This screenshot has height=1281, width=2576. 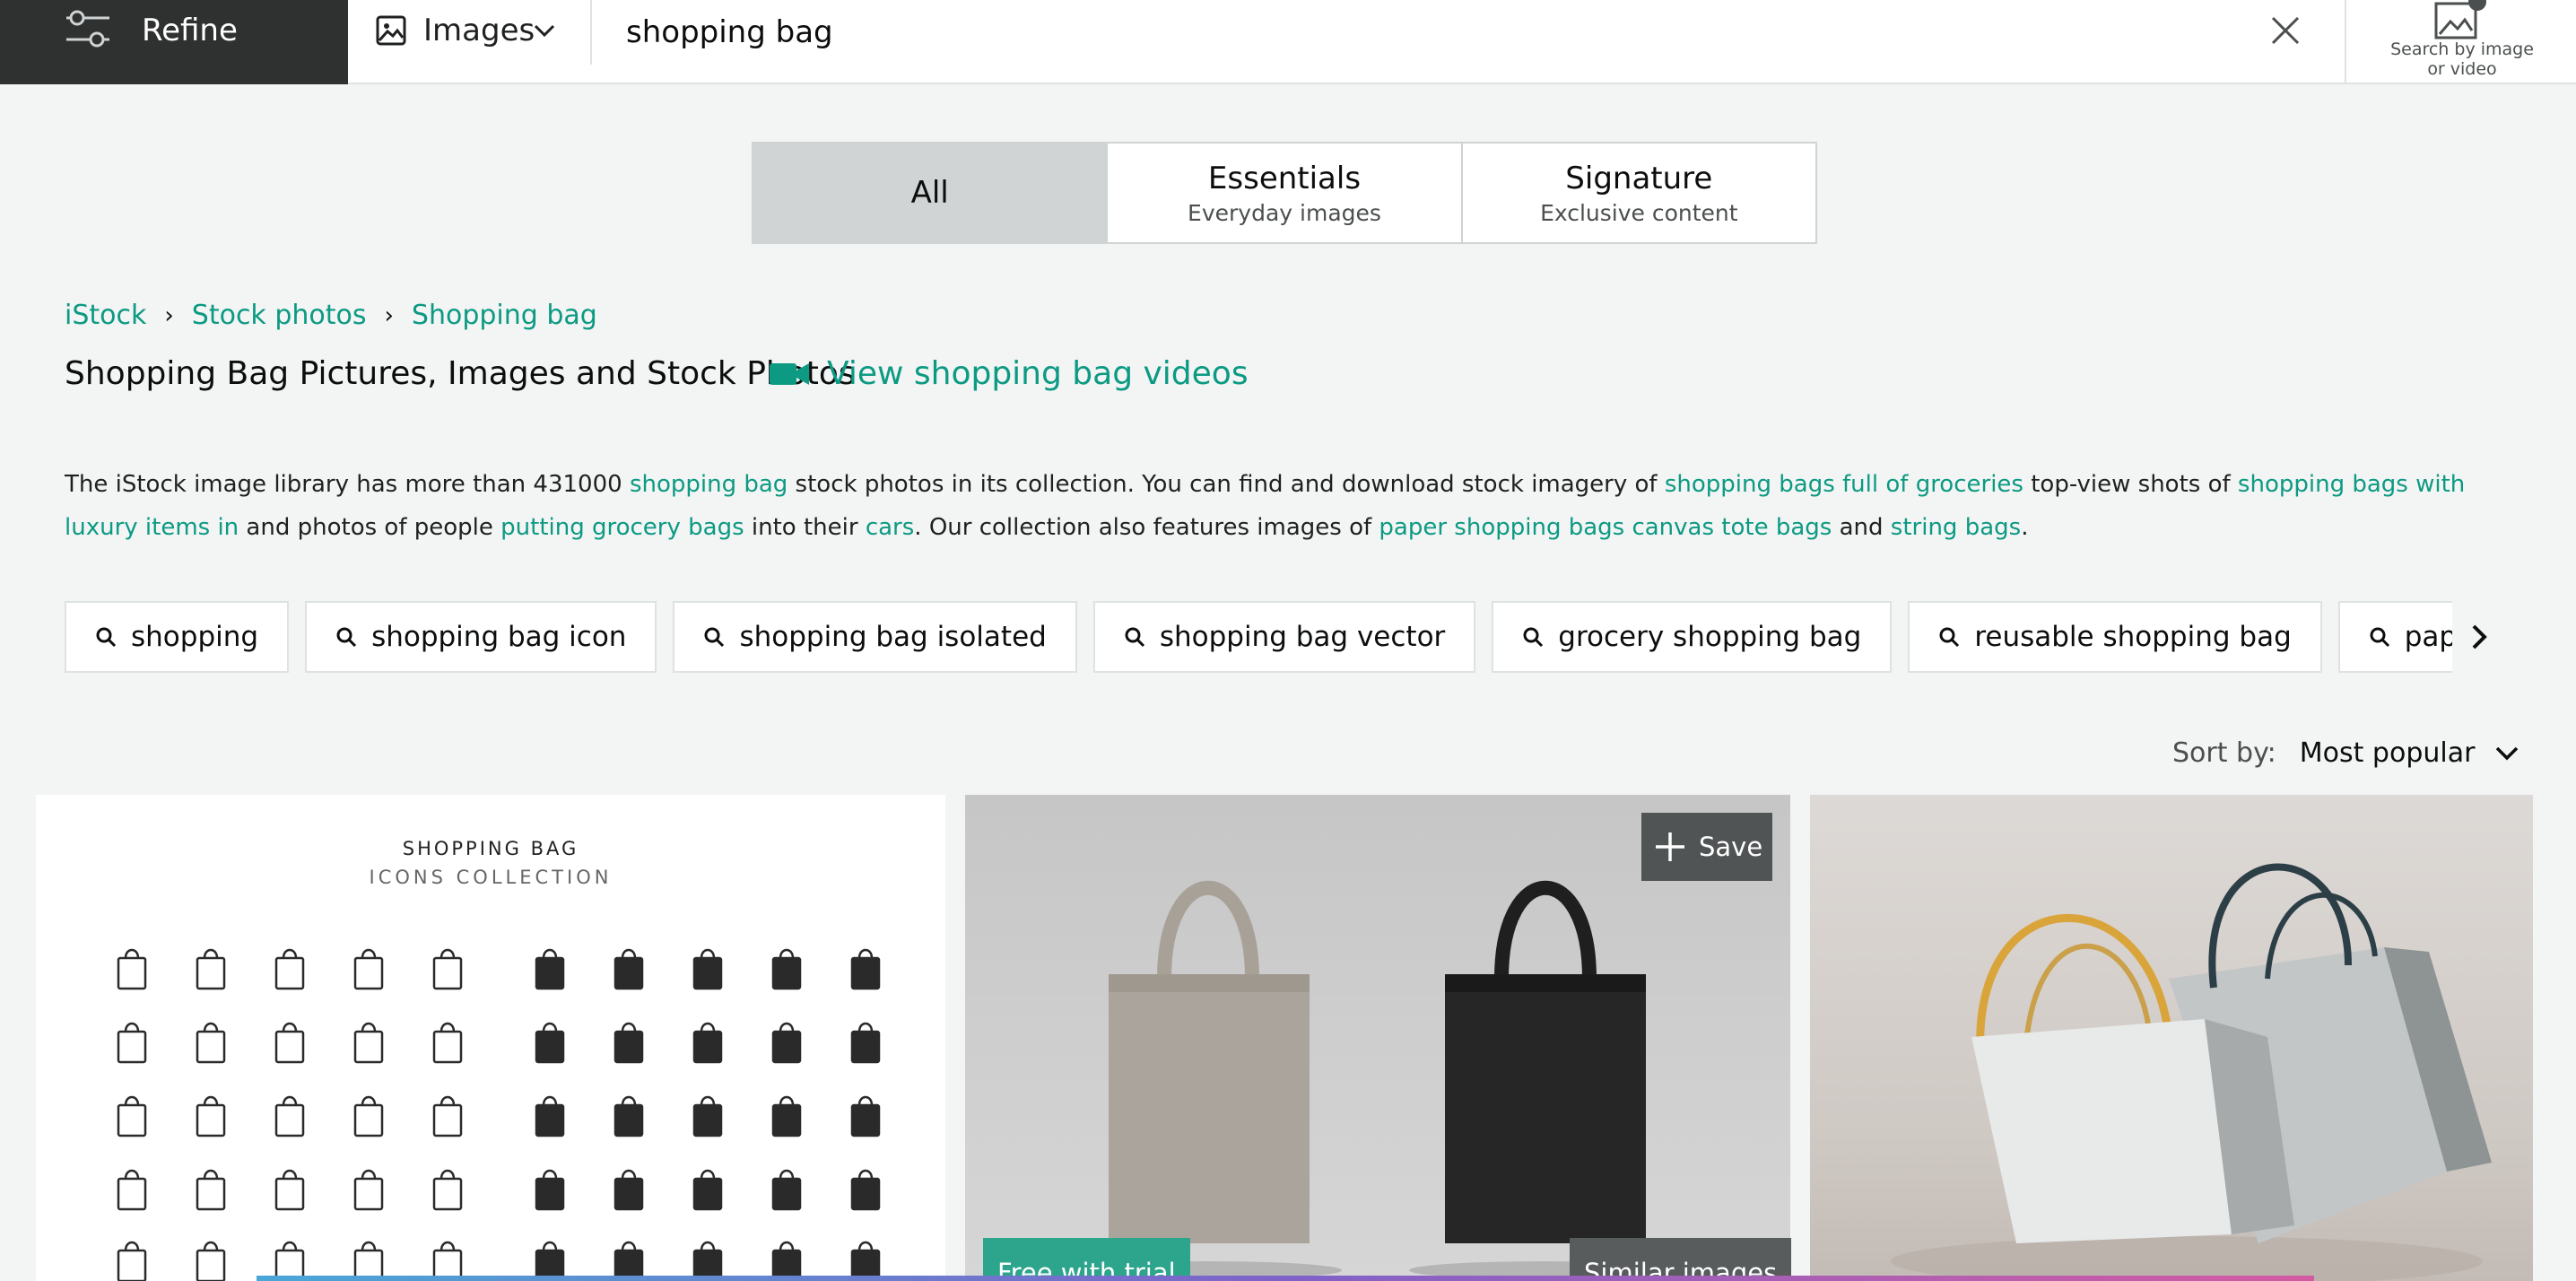 What do you see at coordinates (890, 527) in the screenshot?
I see `desc-link: cars` at bounding box center [890, 527].